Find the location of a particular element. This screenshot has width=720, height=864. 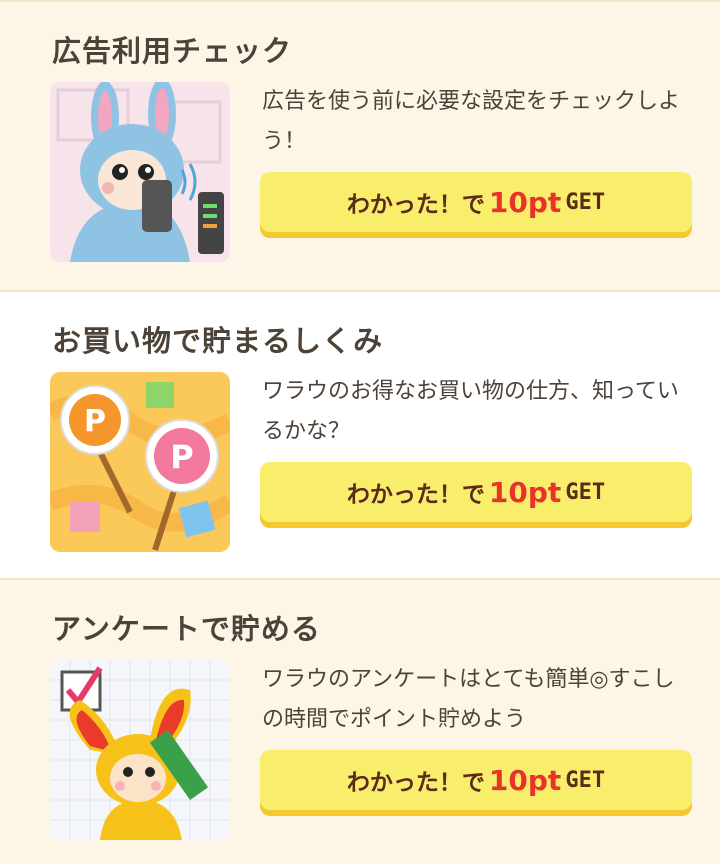

card-description: ワラウのアンケートはとても簡単◎すこしの時間でポイント貯めよう is located at coordinates (468, 699).